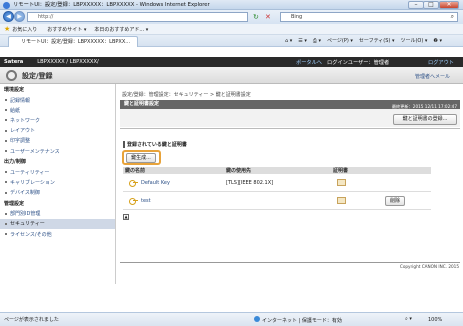 This screenshot has width=463, height=326. What do you see at coordinates (290, 262) in the screenshot?
I see `footer-divider` at bounding box center [290, 262].